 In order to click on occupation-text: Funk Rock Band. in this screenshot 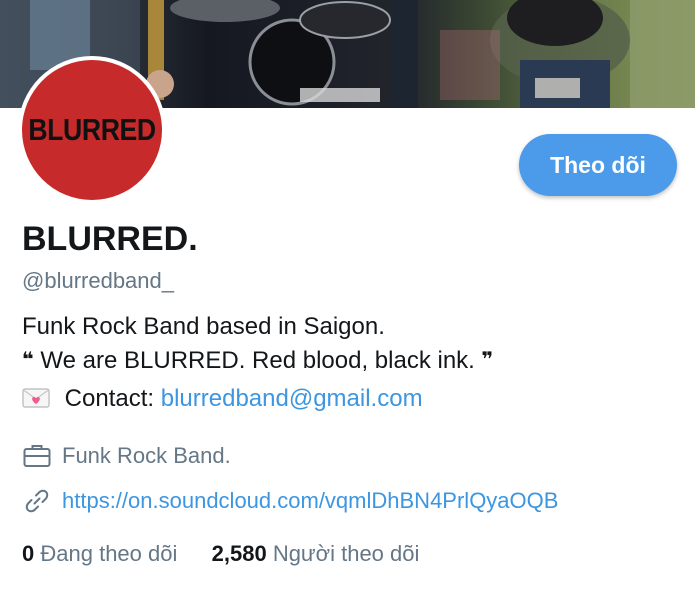, I will do `click(146, 455)`.